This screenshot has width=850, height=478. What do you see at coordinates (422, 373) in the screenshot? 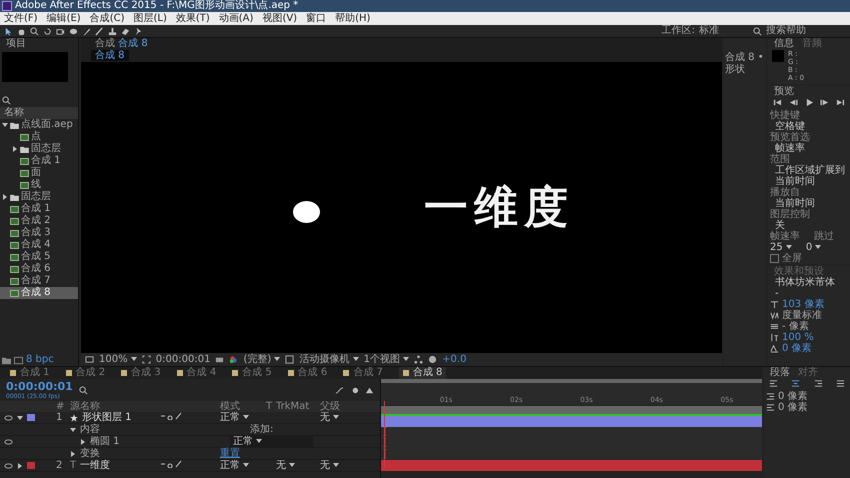
I see `composition-tab: 合成 8` at bounding box center [422, 373].